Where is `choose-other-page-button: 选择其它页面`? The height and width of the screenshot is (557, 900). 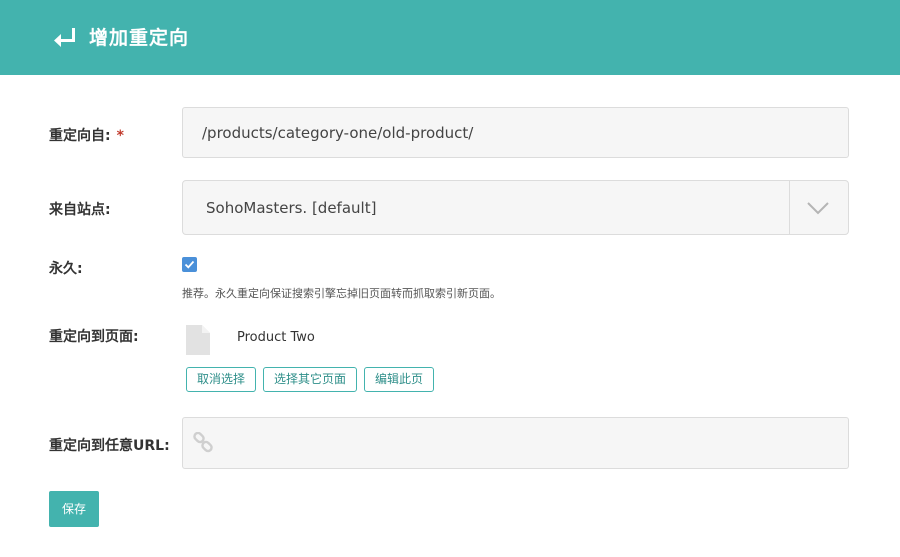 choose-other-page-button: 选择其它页面 is located at coordinates (310, 379).